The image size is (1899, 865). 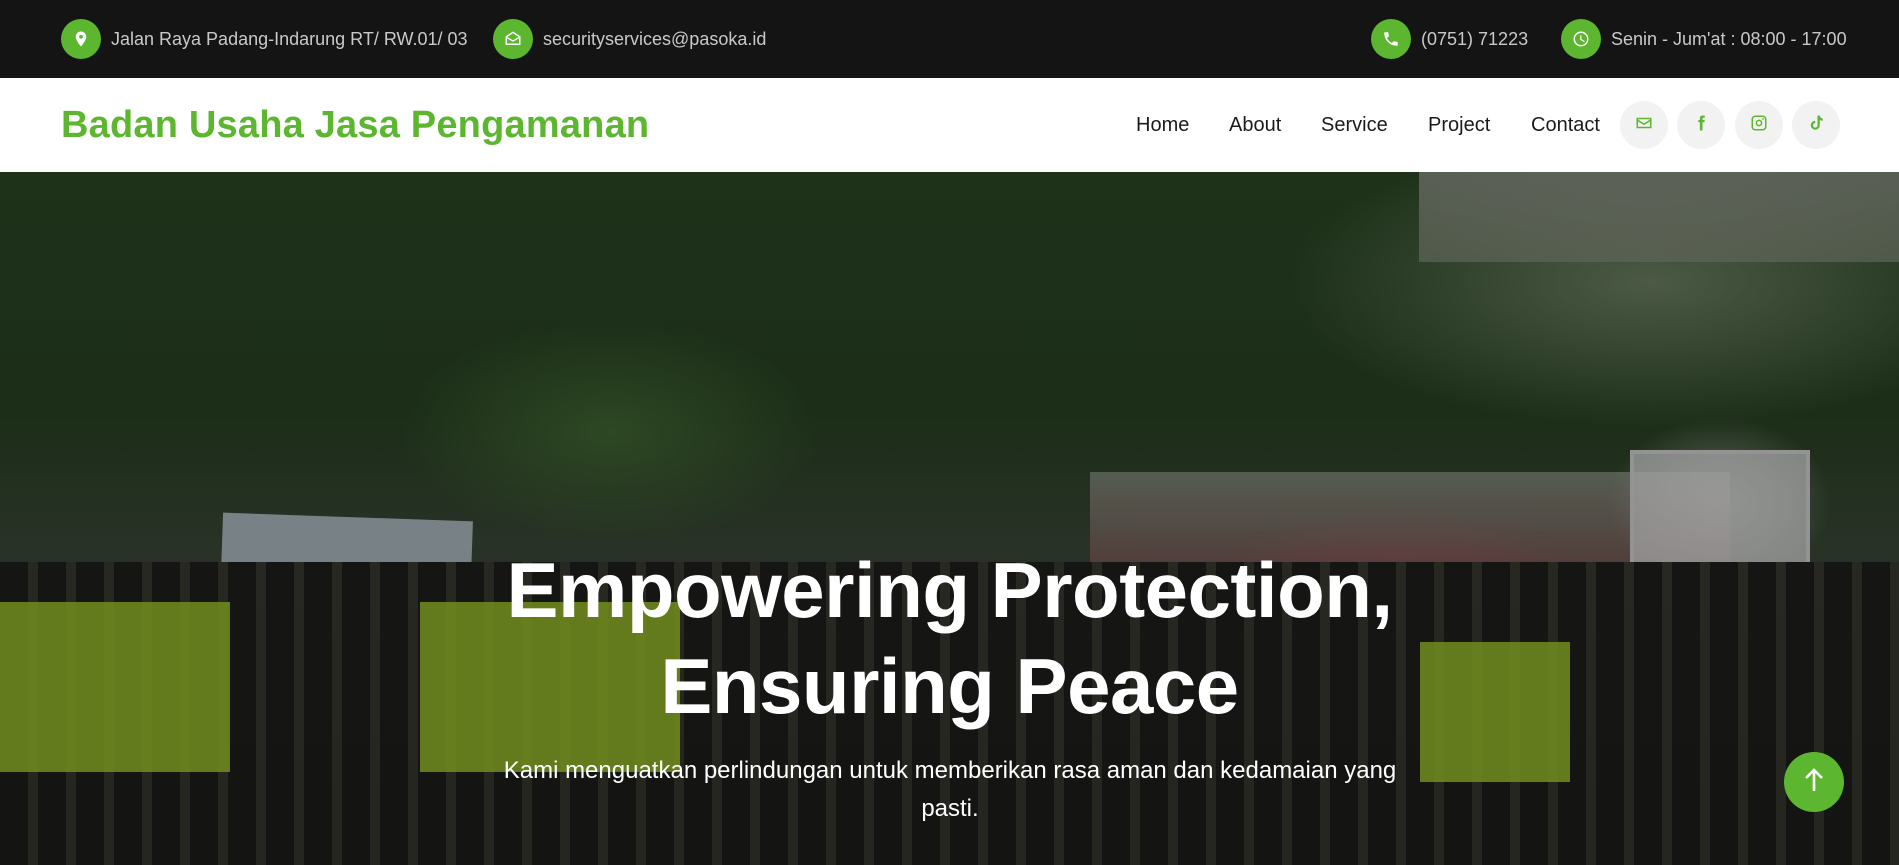 What do you see at coordinates (1255, 125) in the screenshot?
I see `nav-link-about: About` at bounding box center [1255, 125].